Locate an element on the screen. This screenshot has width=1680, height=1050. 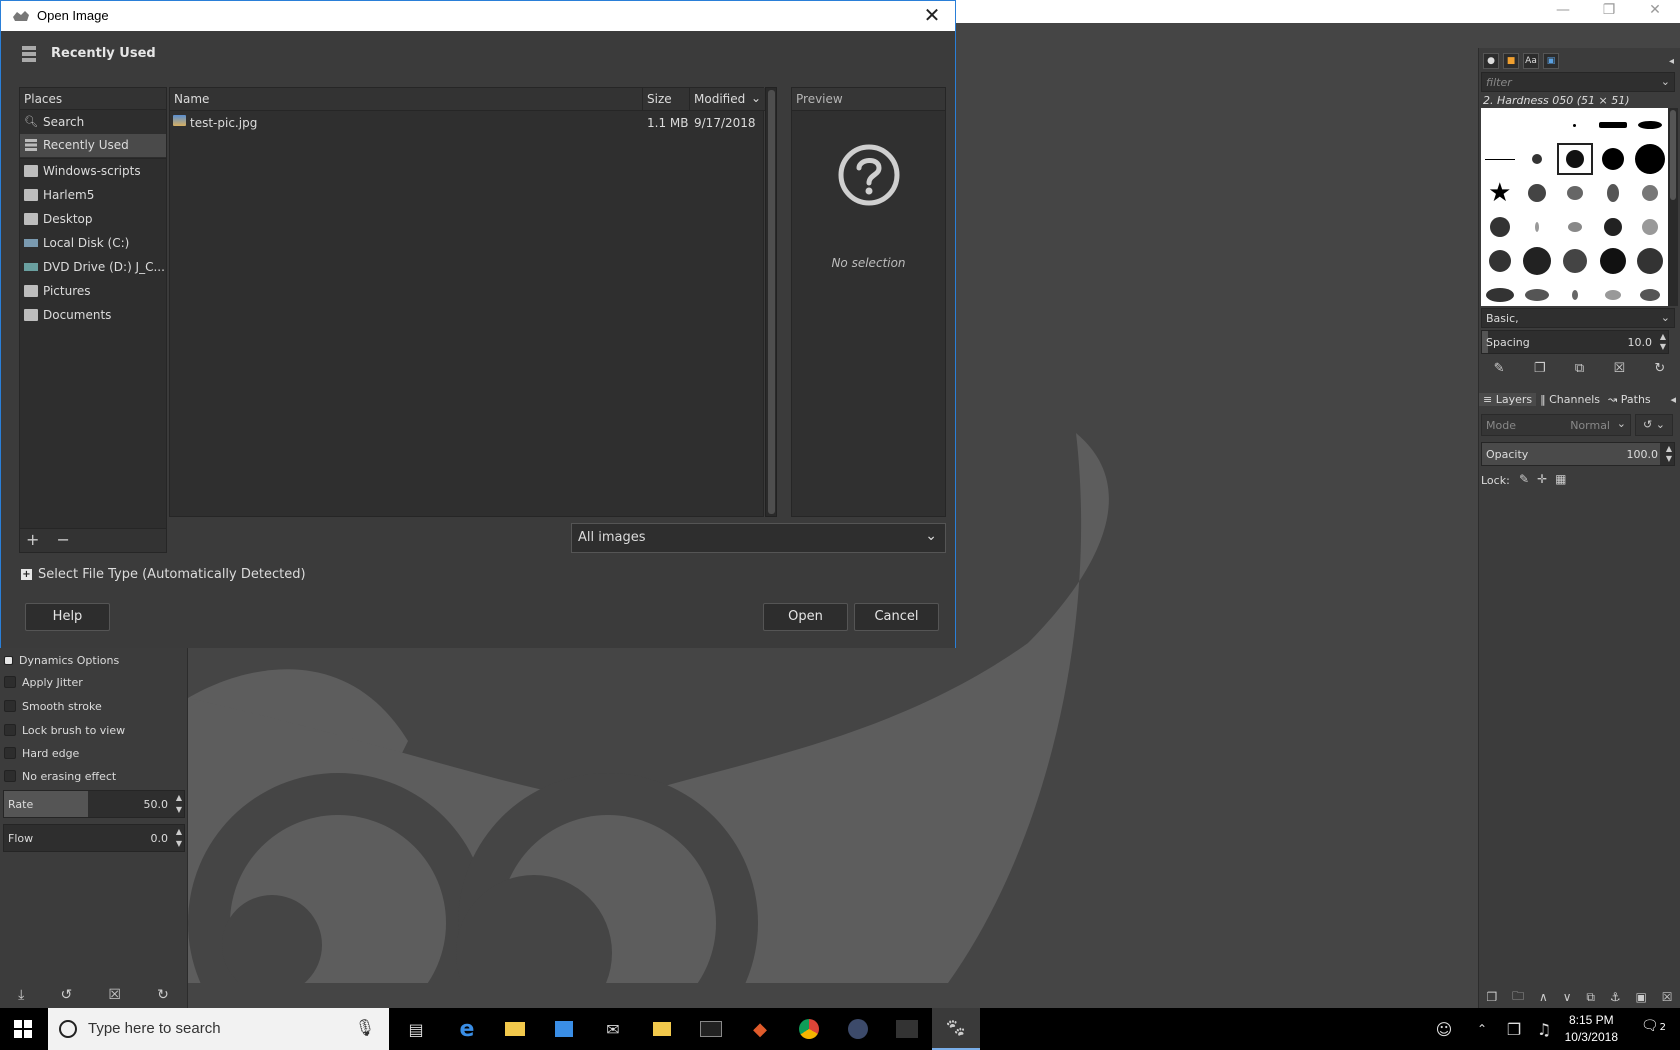
chrome-icon is located at coordinates (809, 1029).